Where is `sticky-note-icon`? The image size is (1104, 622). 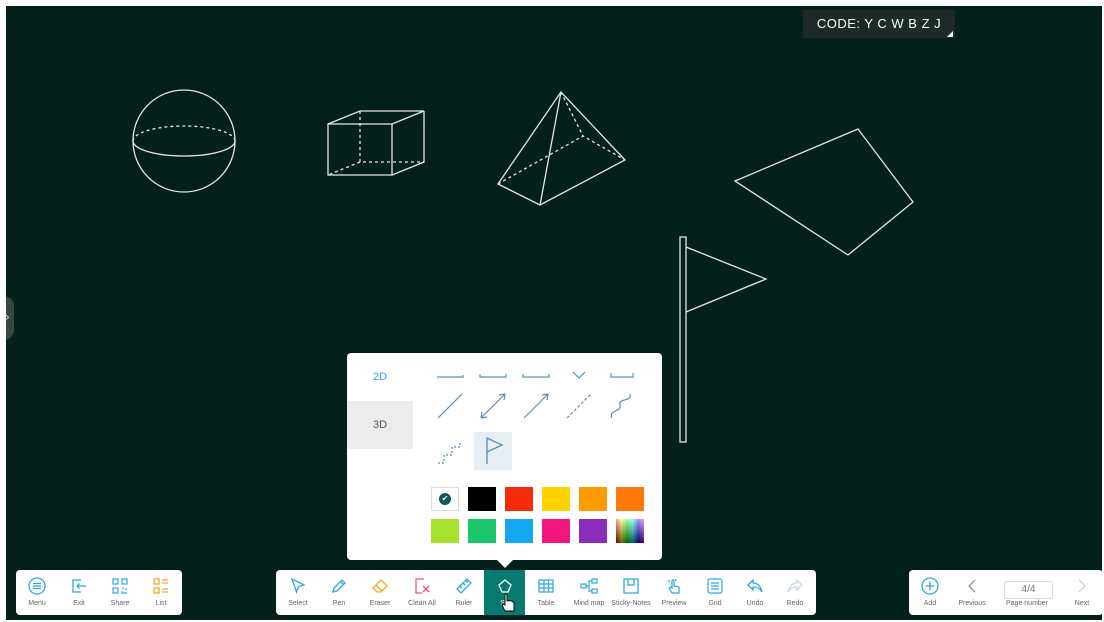
sticky-note-icon is located at coordinates (631, 586).